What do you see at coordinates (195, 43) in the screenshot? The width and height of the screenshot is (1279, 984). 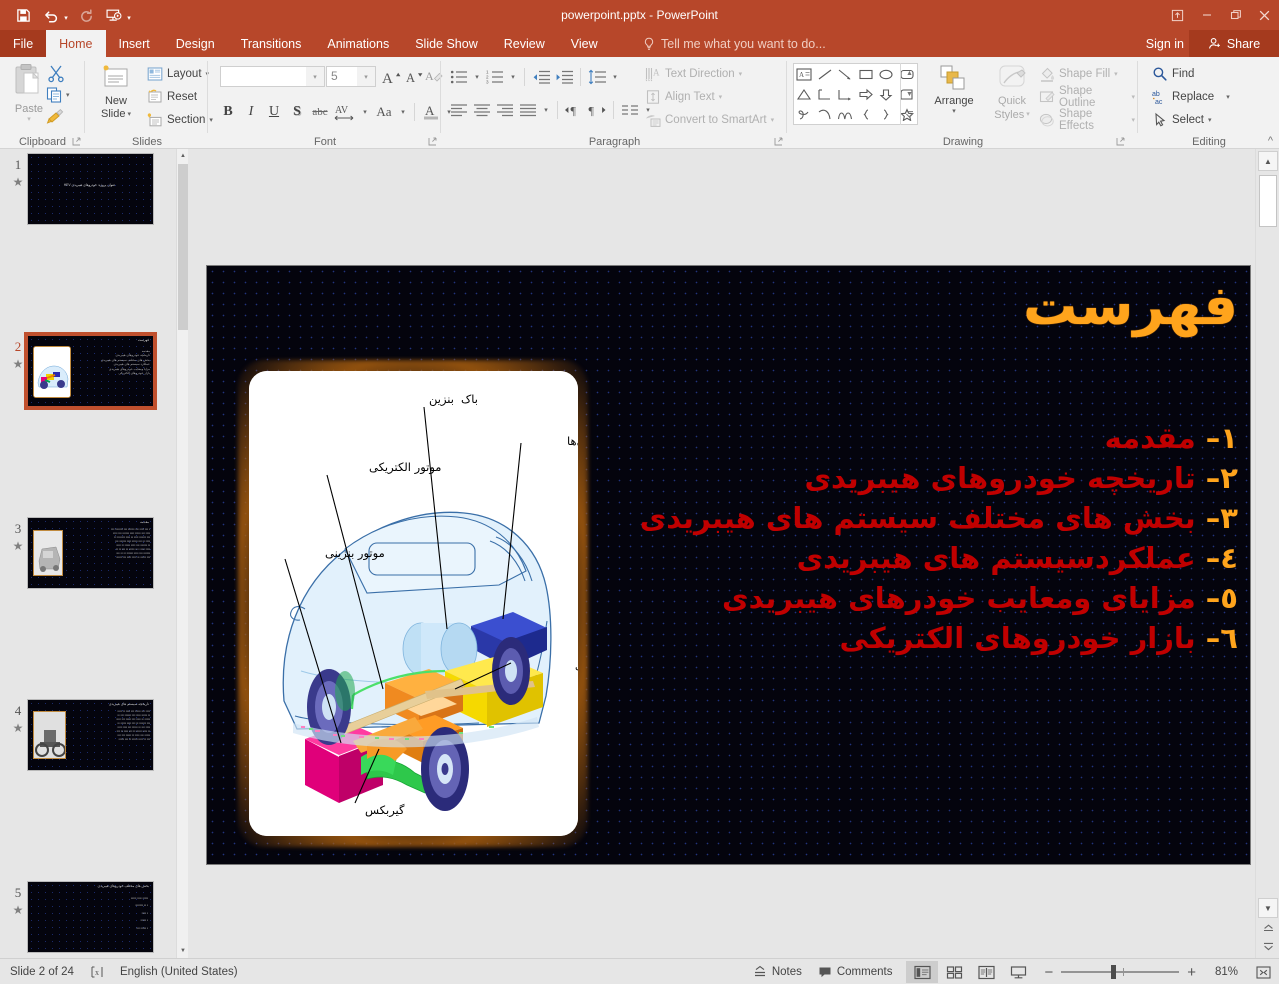 I see `tab-design: Design` at bounding box center [195, 43].